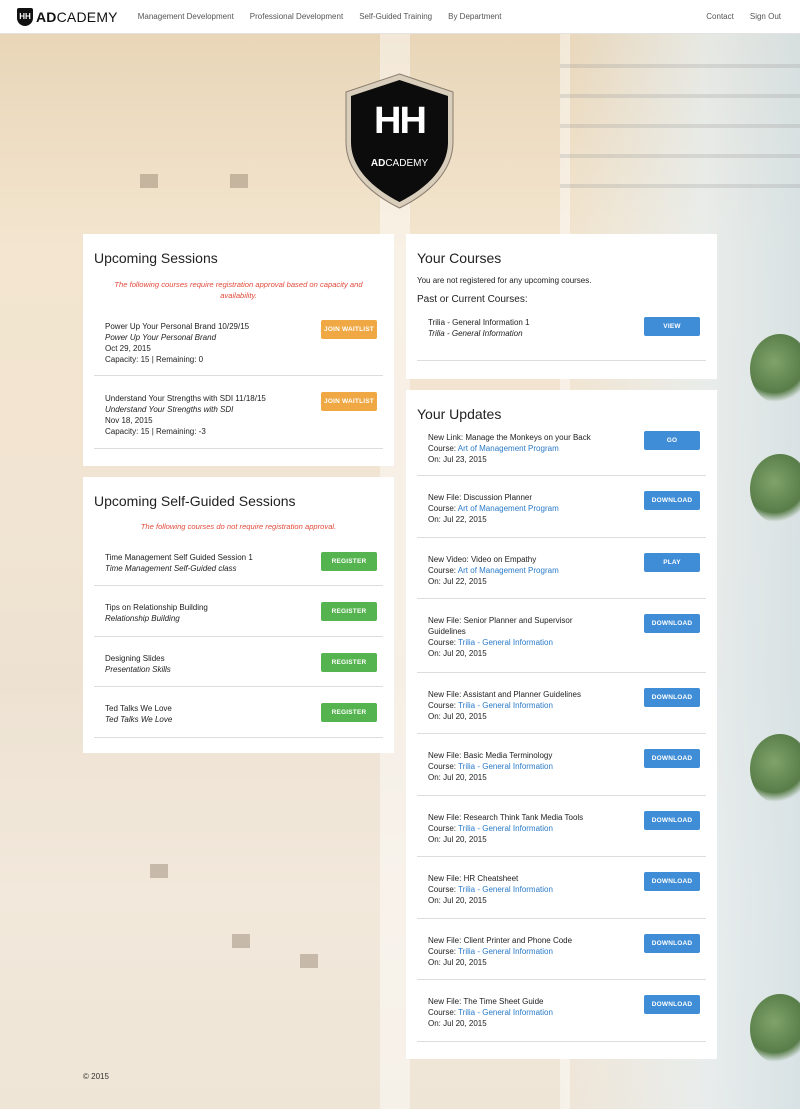 This screenshot has height=1109, width=800. What do you see at coordinates (135, 658) in the screenshot?
I see `self-guided-title-link: Designing Slides` at bounding box center [135, 658].